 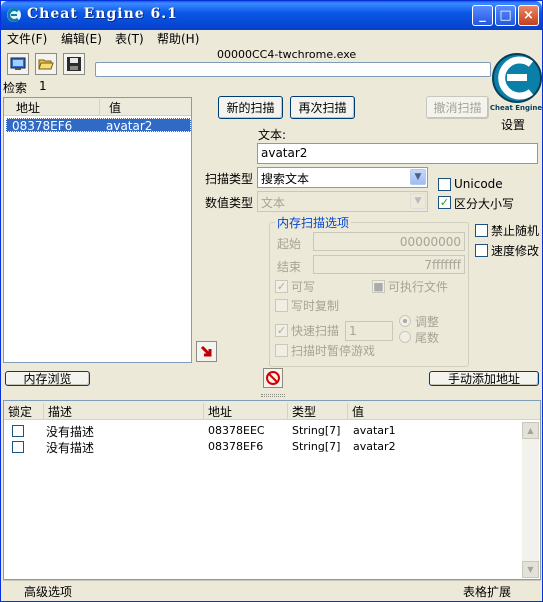 What do you see at coordinates (427, 338) in the screenshot?
I see `last-digits-label: 尾数` at bounding box center [427, 338].